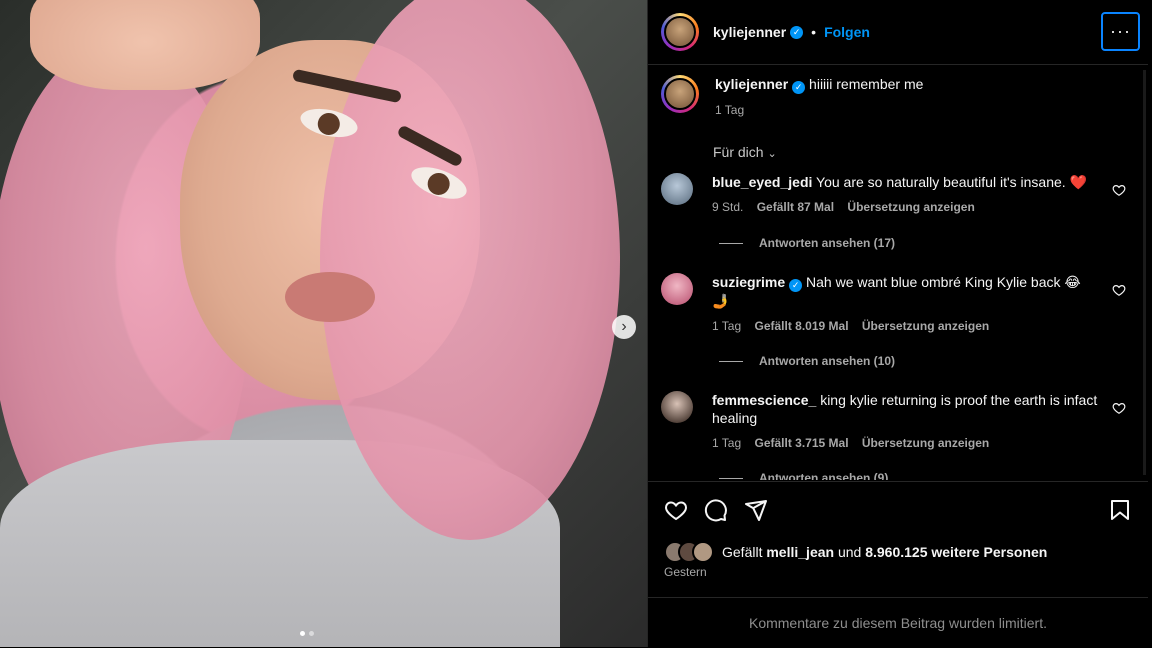  What do you see at coordinates (956, 552) in the screenshot?
I see `likes-others-link: 8.960.125 weitere Personen` at bounding box center [956, 552].